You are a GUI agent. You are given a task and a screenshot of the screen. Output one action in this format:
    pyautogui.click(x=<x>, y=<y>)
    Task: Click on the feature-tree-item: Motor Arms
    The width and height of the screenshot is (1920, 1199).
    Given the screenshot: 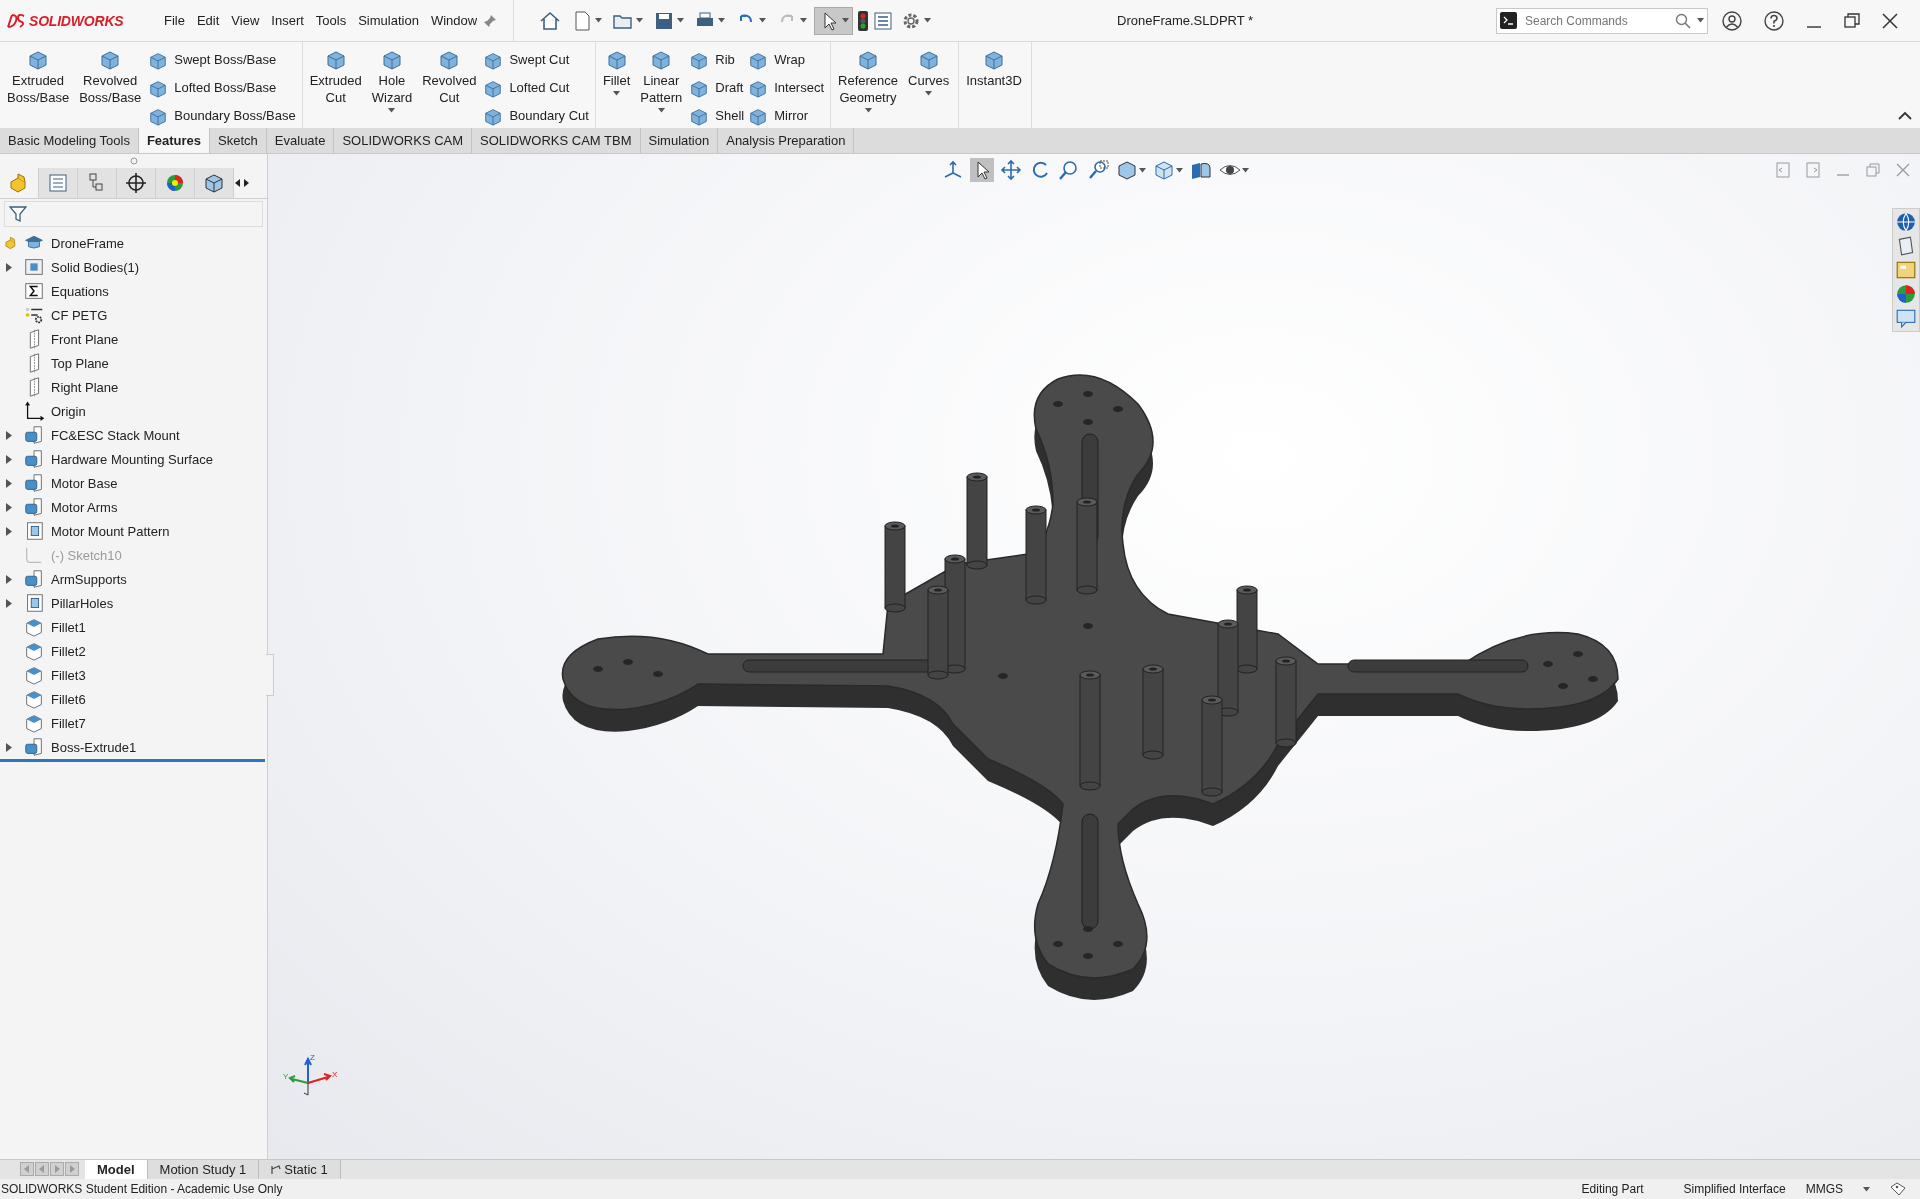 What is the action you would take?
    pyautogui.click(x=132, y=507)
    